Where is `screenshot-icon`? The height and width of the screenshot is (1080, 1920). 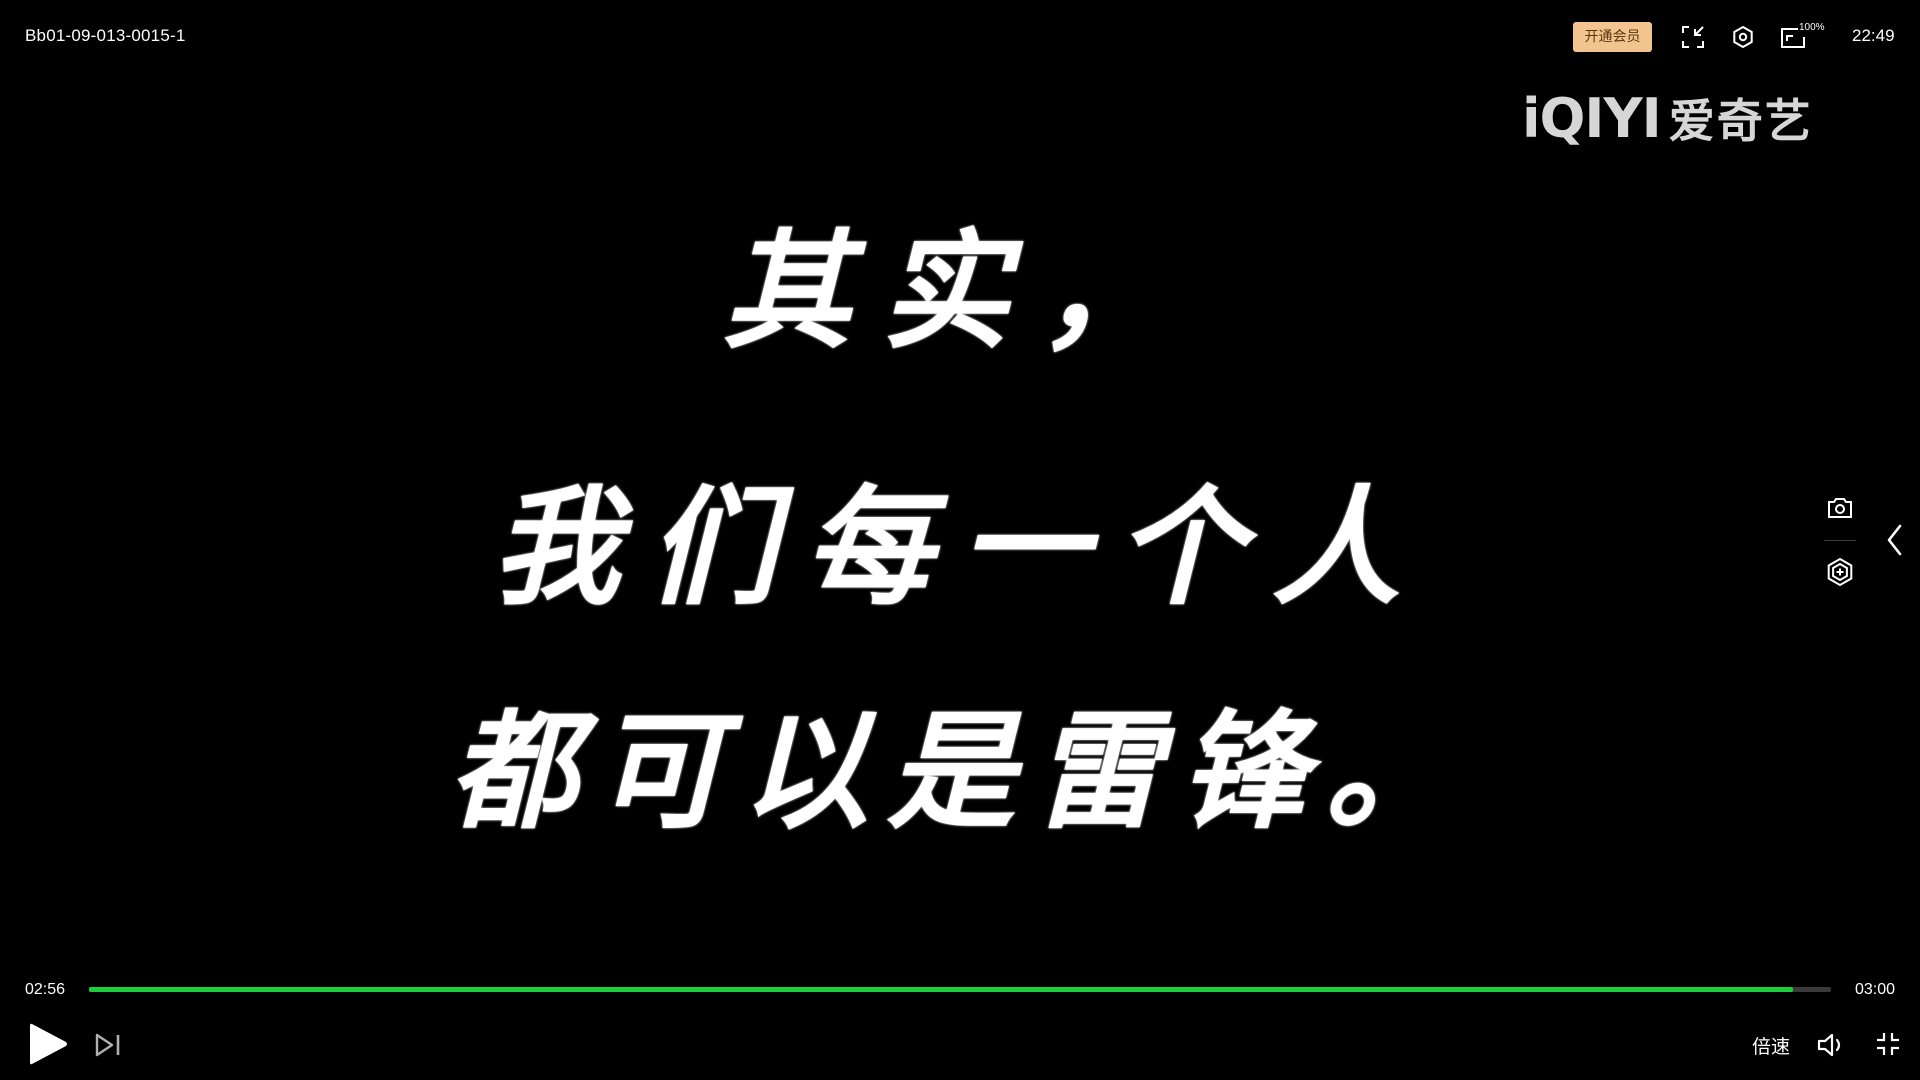
screenshot-icon is located at coordinates (1840, 508).